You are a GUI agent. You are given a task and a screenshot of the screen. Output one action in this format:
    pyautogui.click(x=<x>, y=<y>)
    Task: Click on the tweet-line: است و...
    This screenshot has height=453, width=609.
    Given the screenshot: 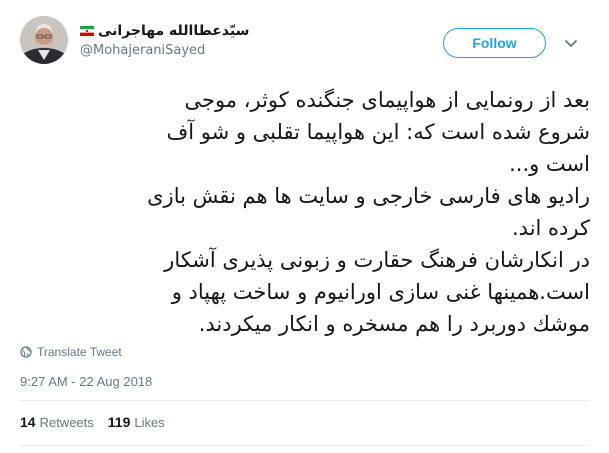 What is the action you would take?
    pyautogui.click(x=549, y=164)
    